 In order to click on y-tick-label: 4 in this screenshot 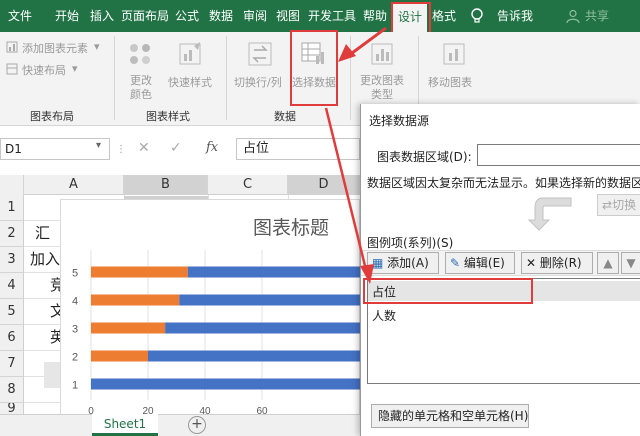, I will do `click(75, 302)`.